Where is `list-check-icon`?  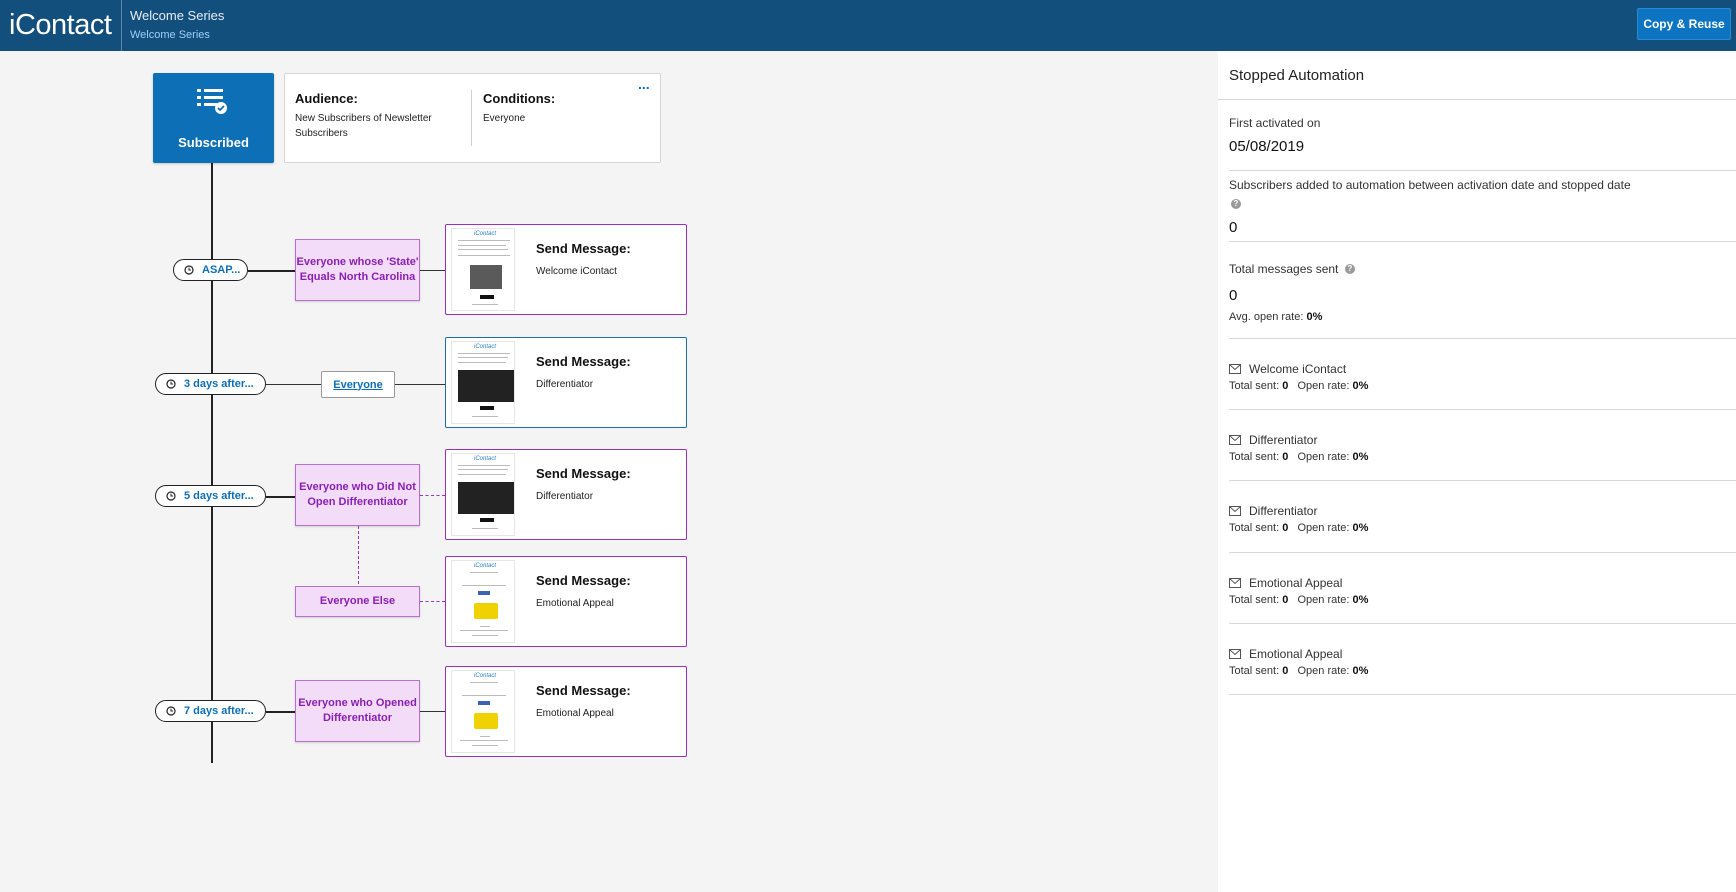
list-check-icon is located at coordinates (212, 101).